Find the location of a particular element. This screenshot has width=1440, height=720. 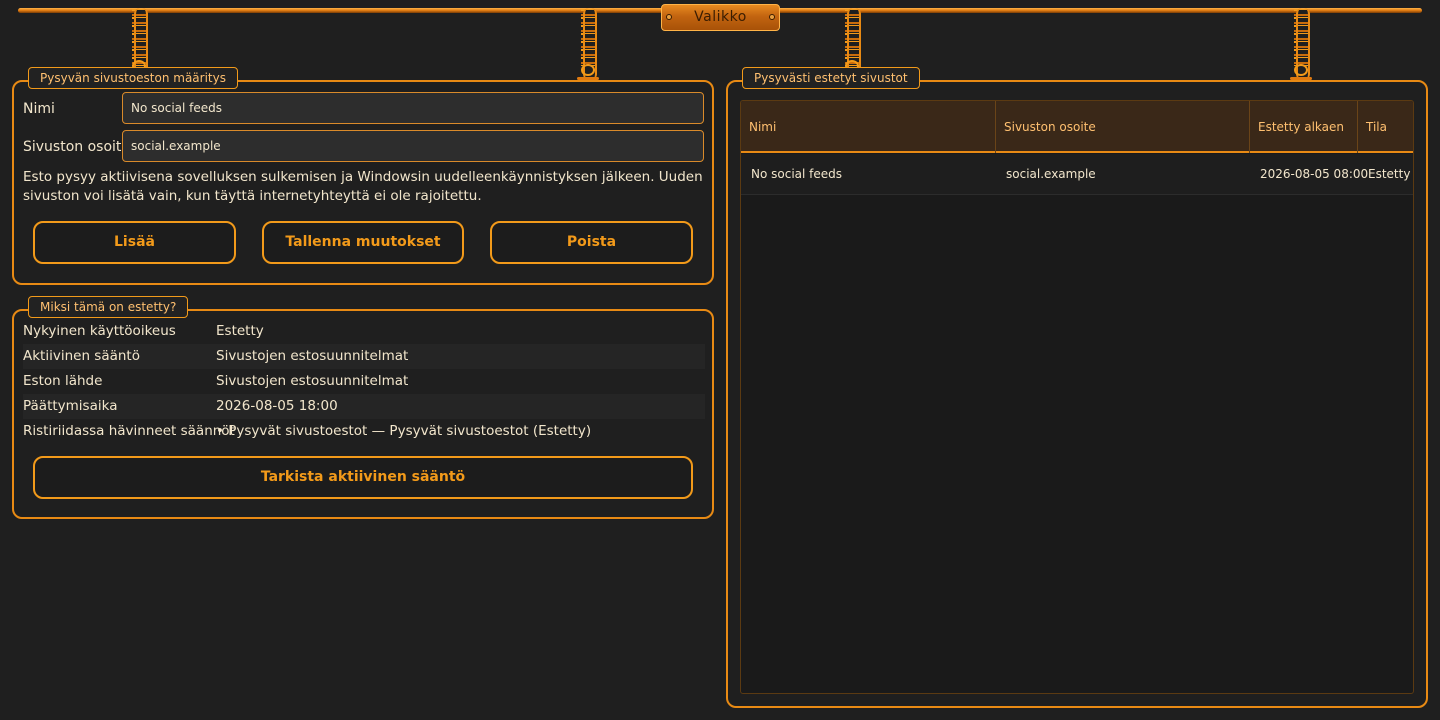

save-changes-button: Tallenna muutokset is located at coordinates (363, 242).